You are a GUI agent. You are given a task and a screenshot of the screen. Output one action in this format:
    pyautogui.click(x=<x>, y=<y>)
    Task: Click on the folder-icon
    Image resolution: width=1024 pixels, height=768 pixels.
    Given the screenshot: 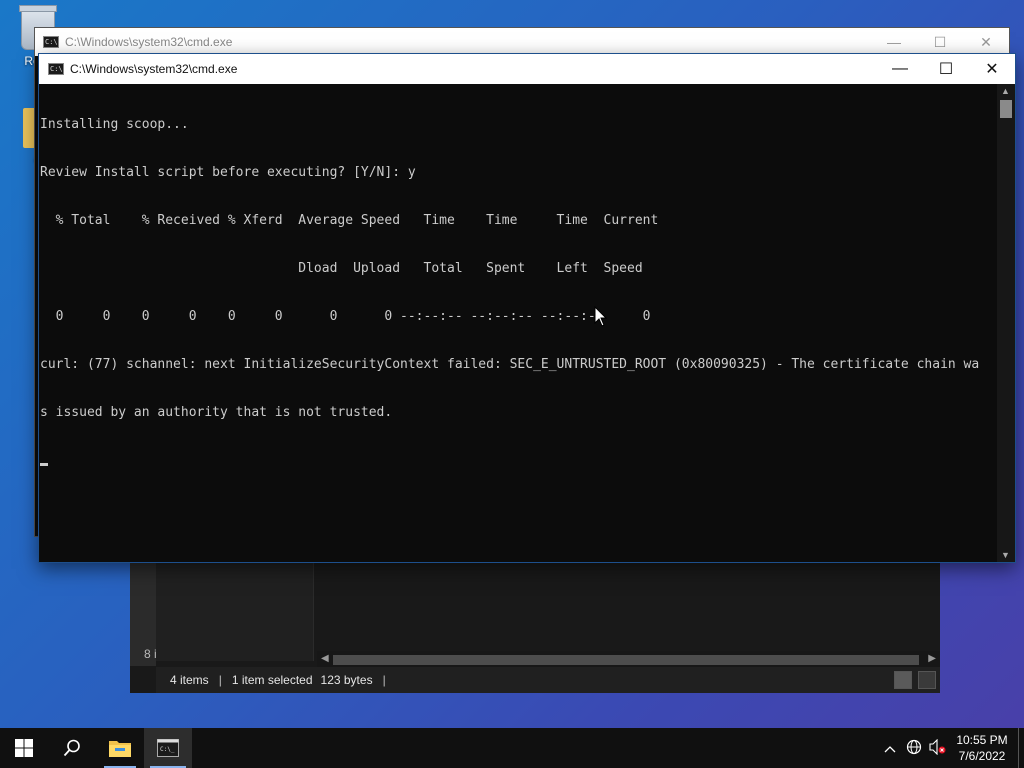 What is the action you would take?
    pyautogui.click(x=120, y=749)
    